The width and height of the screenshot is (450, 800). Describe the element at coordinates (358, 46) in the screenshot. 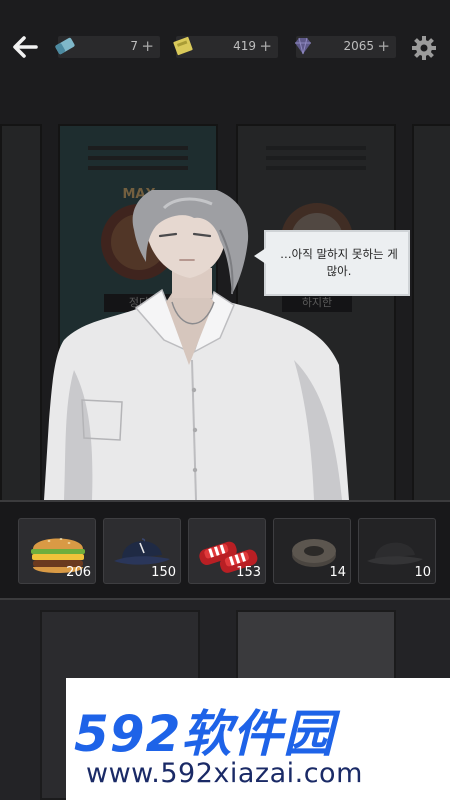

I see `resource-gem-value: 2065` at that location.